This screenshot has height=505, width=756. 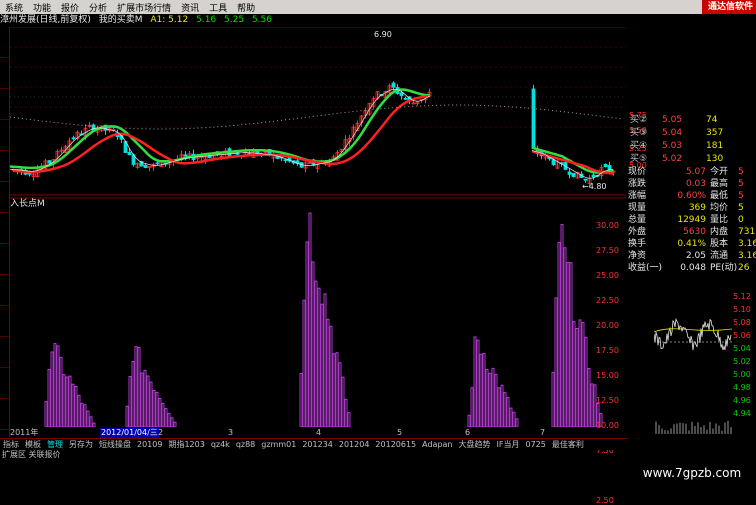 I want to click on left-tool-strip, so click(x=5, y=232).